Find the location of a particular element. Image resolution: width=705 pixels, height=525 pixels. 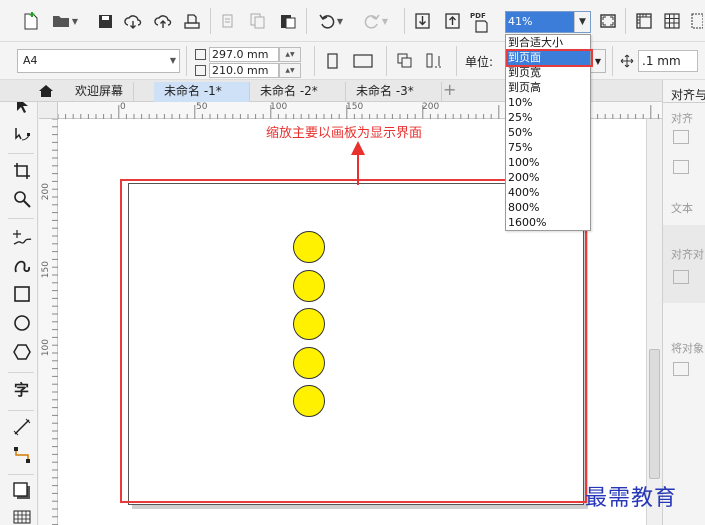

new-document-icon is located at coordinates (31, 21).